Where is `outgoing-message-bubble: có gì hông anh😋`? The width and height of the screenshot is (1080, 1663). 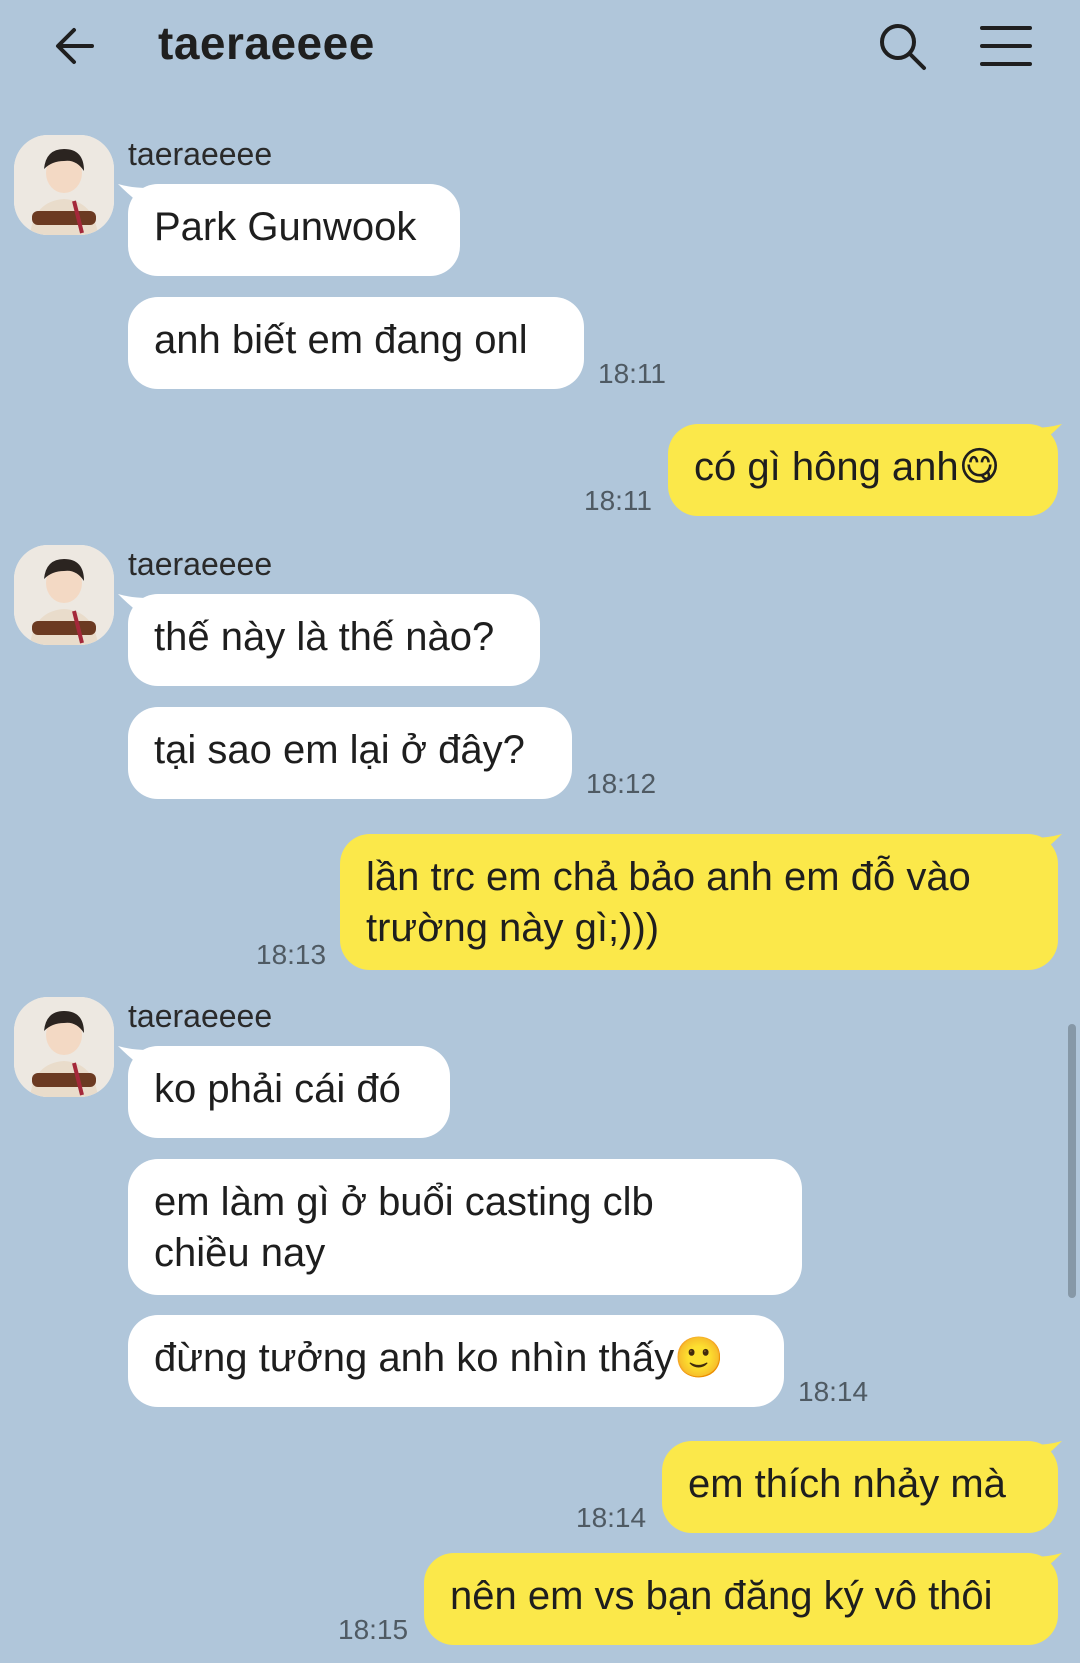 outgoing-message-bubble: có gì hông anh😋 is located at coordinates (863, 470).